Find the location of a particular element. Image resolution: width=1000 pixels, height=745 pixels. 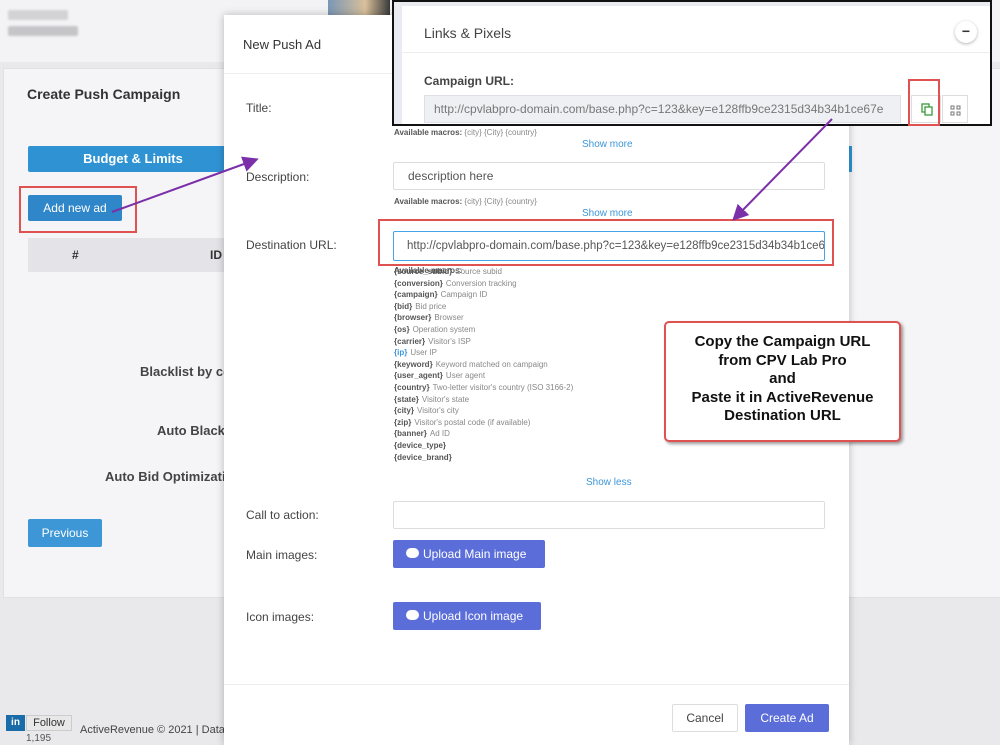

upload-main-label: Upload Main image is located at coordinates (475, 554).